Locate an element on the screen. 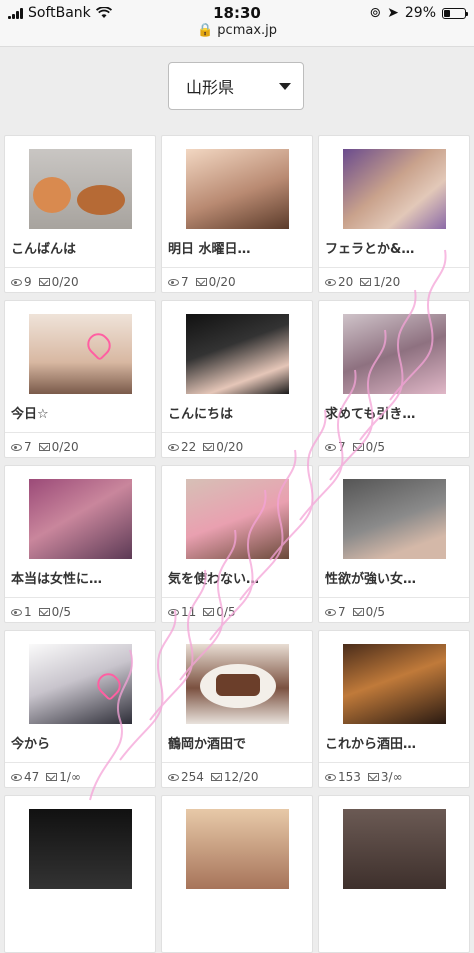  post-title: 鶴岡か酒田で is located at coordinates (207, 744).